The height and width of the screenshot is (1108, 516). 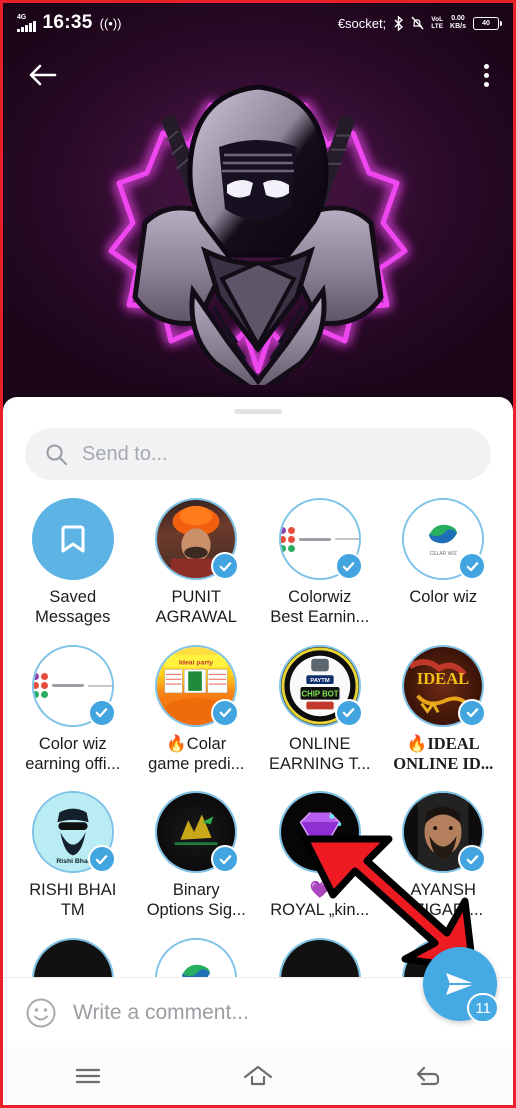 I want to click on contact-name: Saved Messages, so click(x=73, y=607).